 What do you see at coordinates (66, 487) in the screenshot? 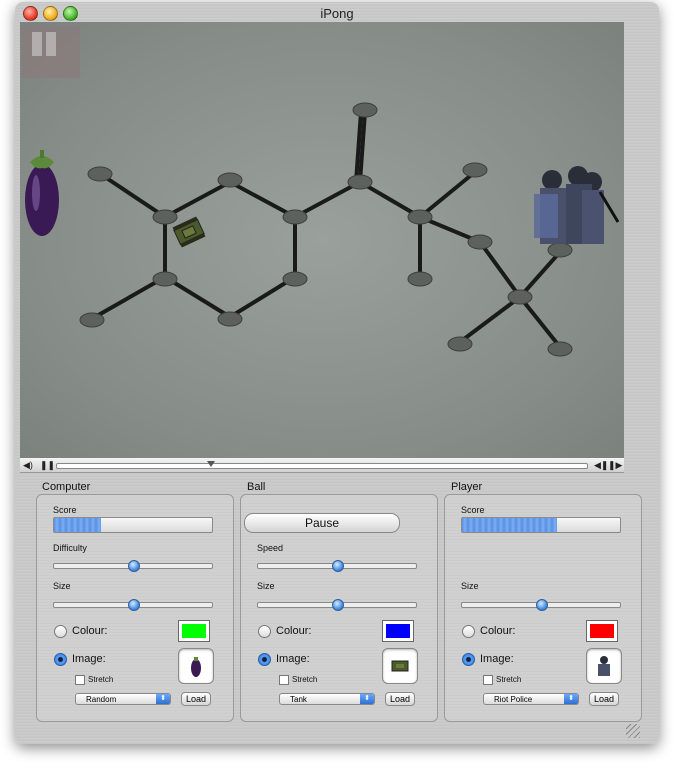
I see `computer-section-title: Computer` at bounding box center [66, 487].